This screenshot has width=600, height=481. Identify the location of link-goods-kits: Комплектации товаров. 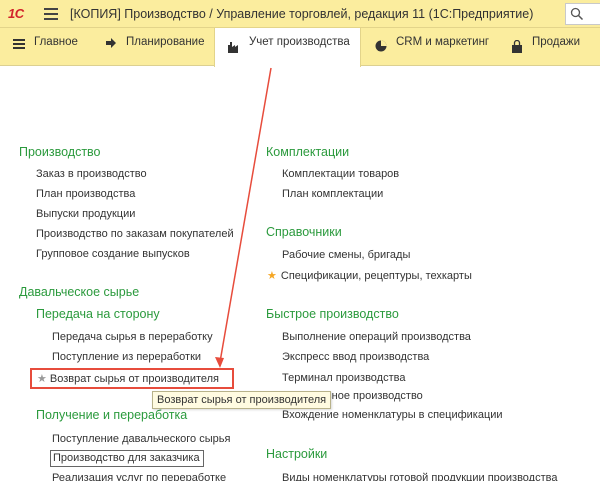
(340, 174).